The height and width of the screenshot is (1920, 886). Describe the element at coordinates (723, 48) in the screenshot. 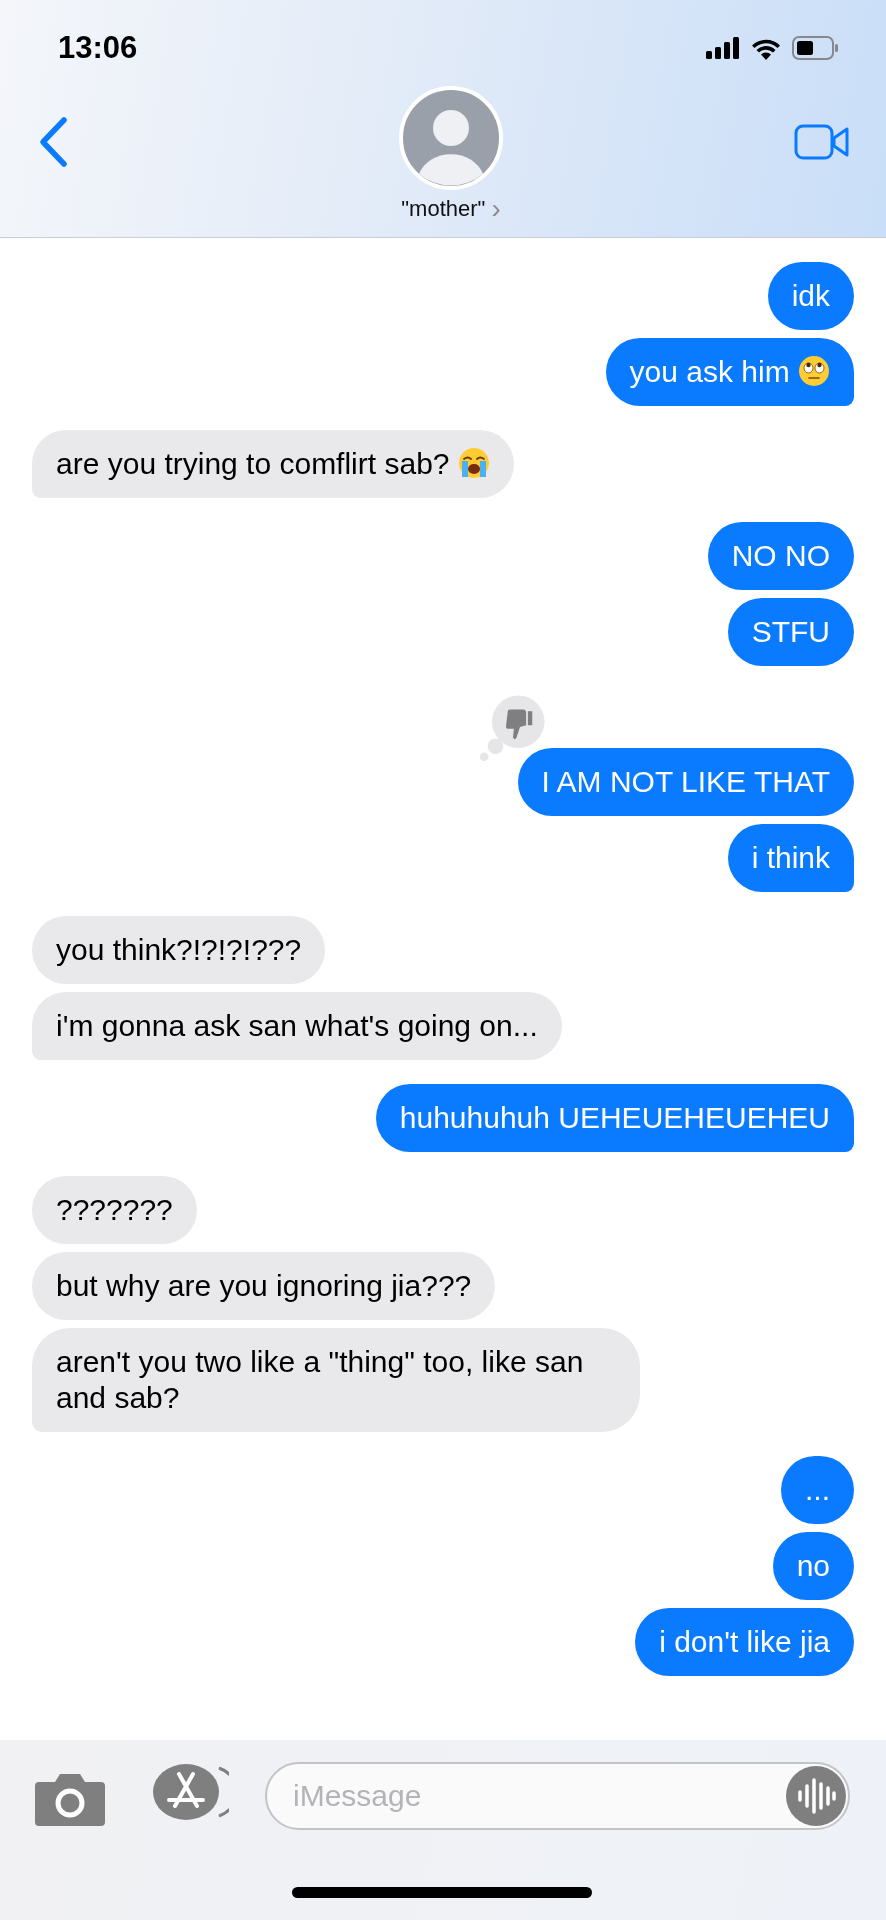

I see `signal-icon` at that location.